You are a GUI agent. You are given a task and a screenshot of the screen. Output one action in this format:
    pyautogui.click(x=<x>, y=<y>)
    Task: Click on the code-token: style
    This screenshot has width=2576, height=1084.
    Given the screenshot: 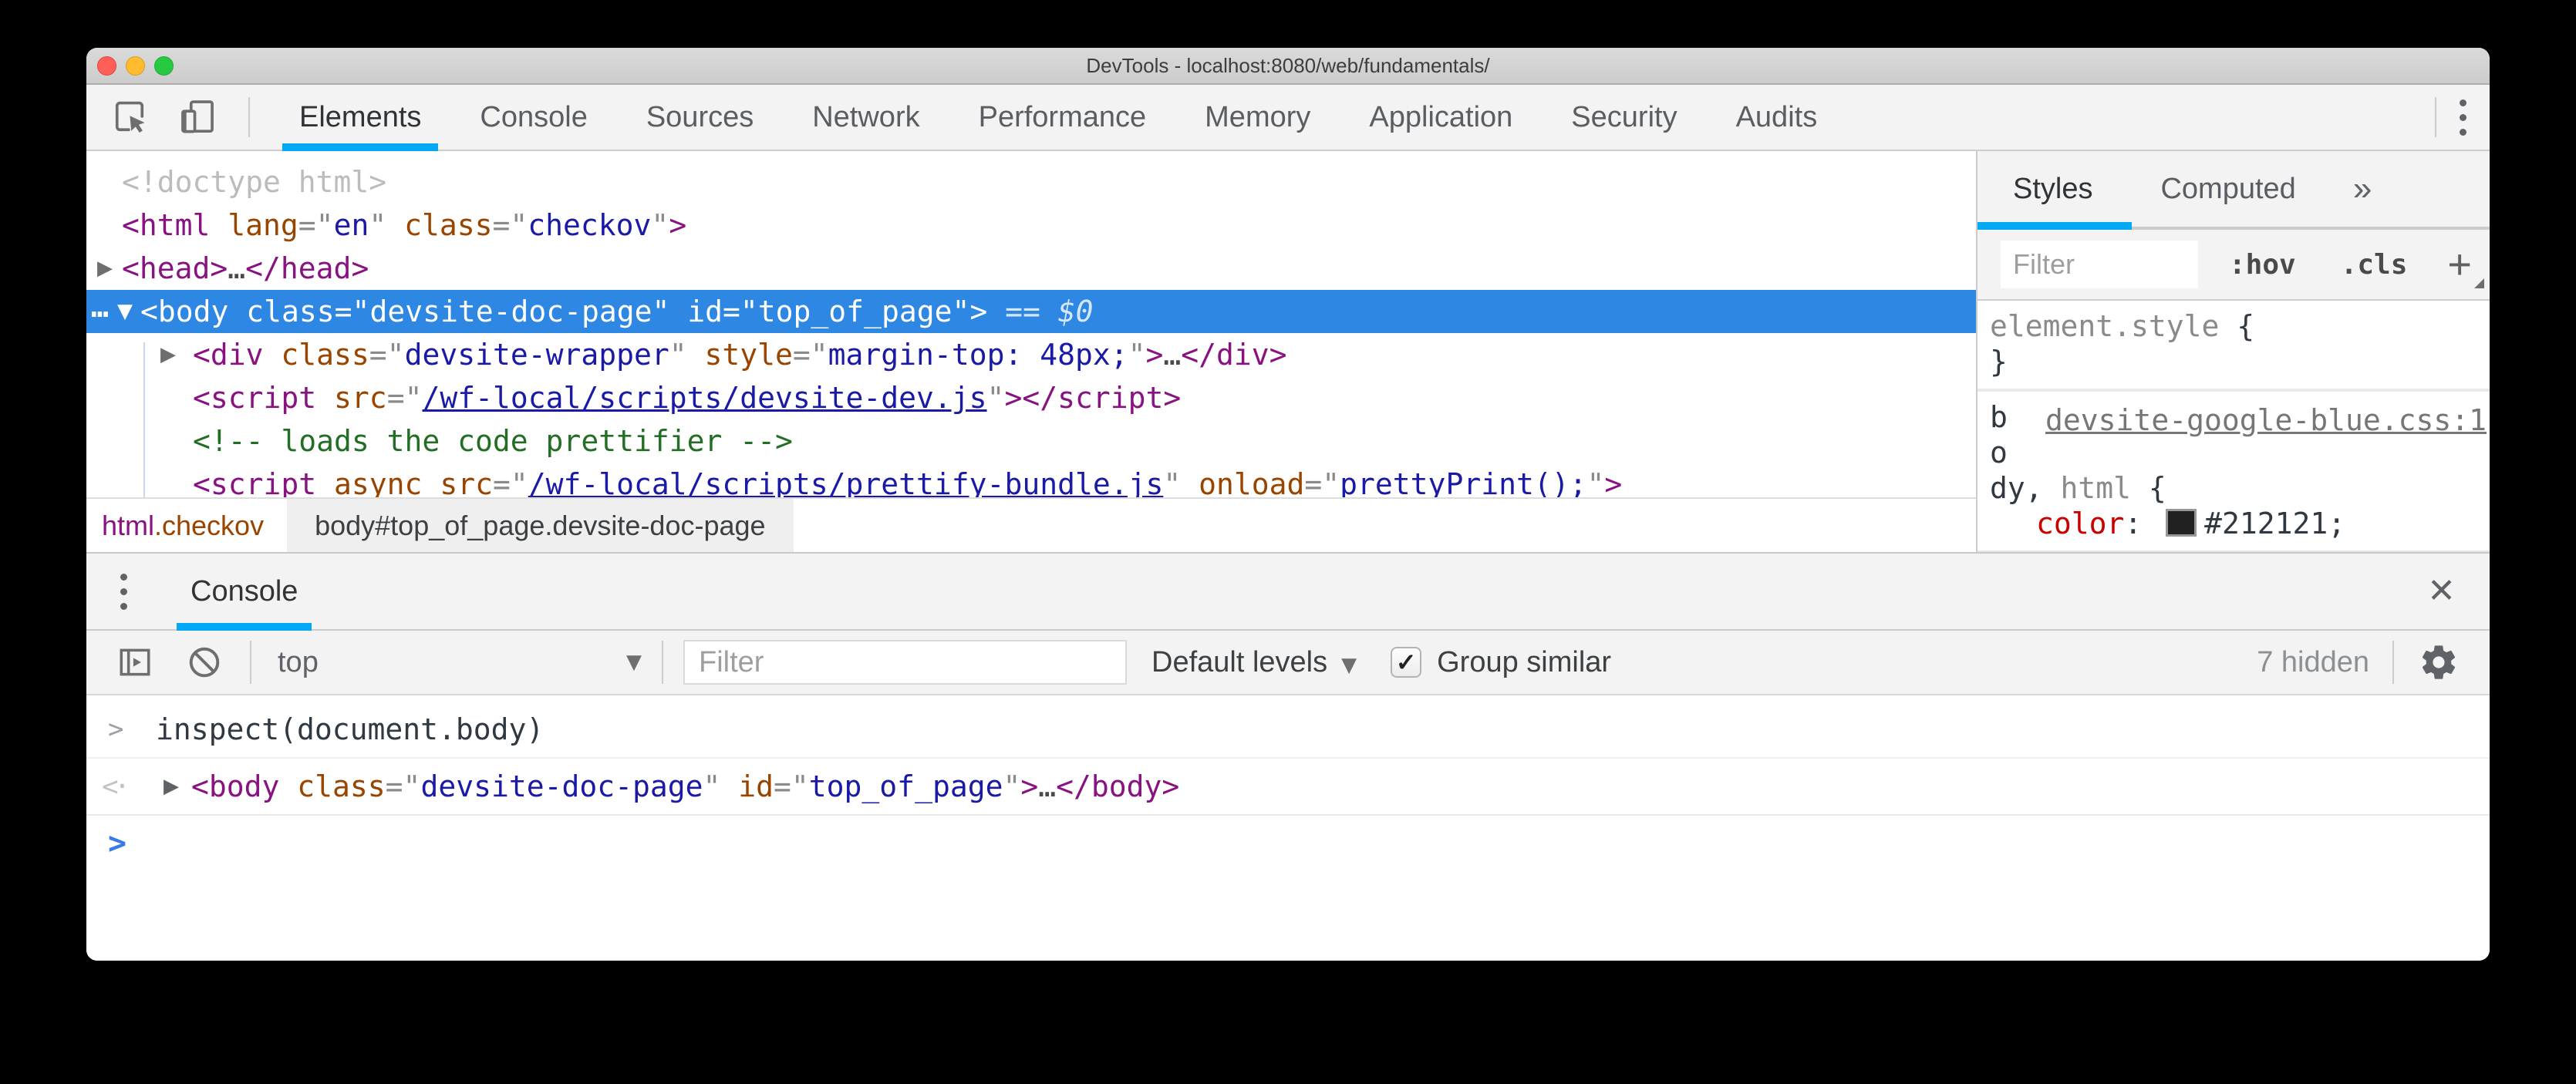 What is the action you would take?
    pyautogui.click(x=748, y=355)
    